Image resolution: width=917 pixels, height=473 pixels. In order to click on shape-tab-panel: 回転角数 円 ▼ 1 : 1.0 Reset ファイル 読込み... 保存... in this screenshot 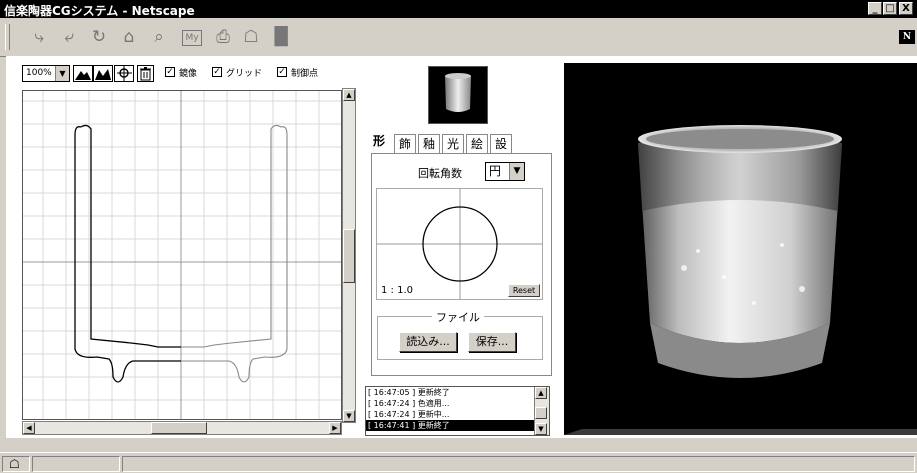, I will do `click(461, 264)`.